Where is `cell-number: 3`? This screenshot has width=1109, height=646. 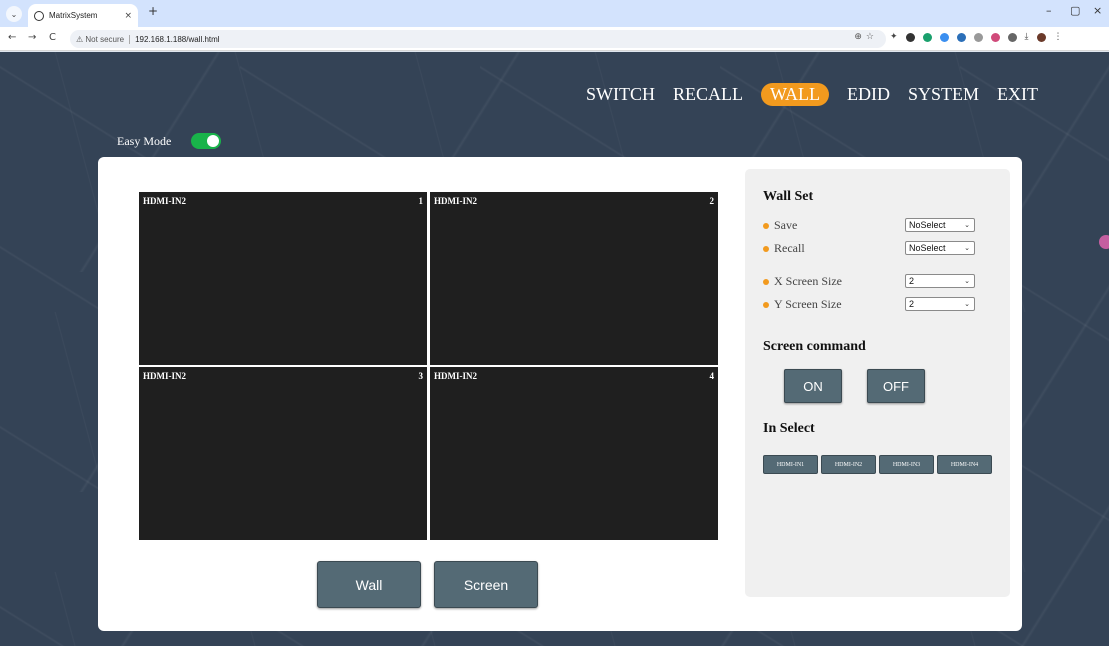 cell-number: 3 is located at coordinates (421, 376).